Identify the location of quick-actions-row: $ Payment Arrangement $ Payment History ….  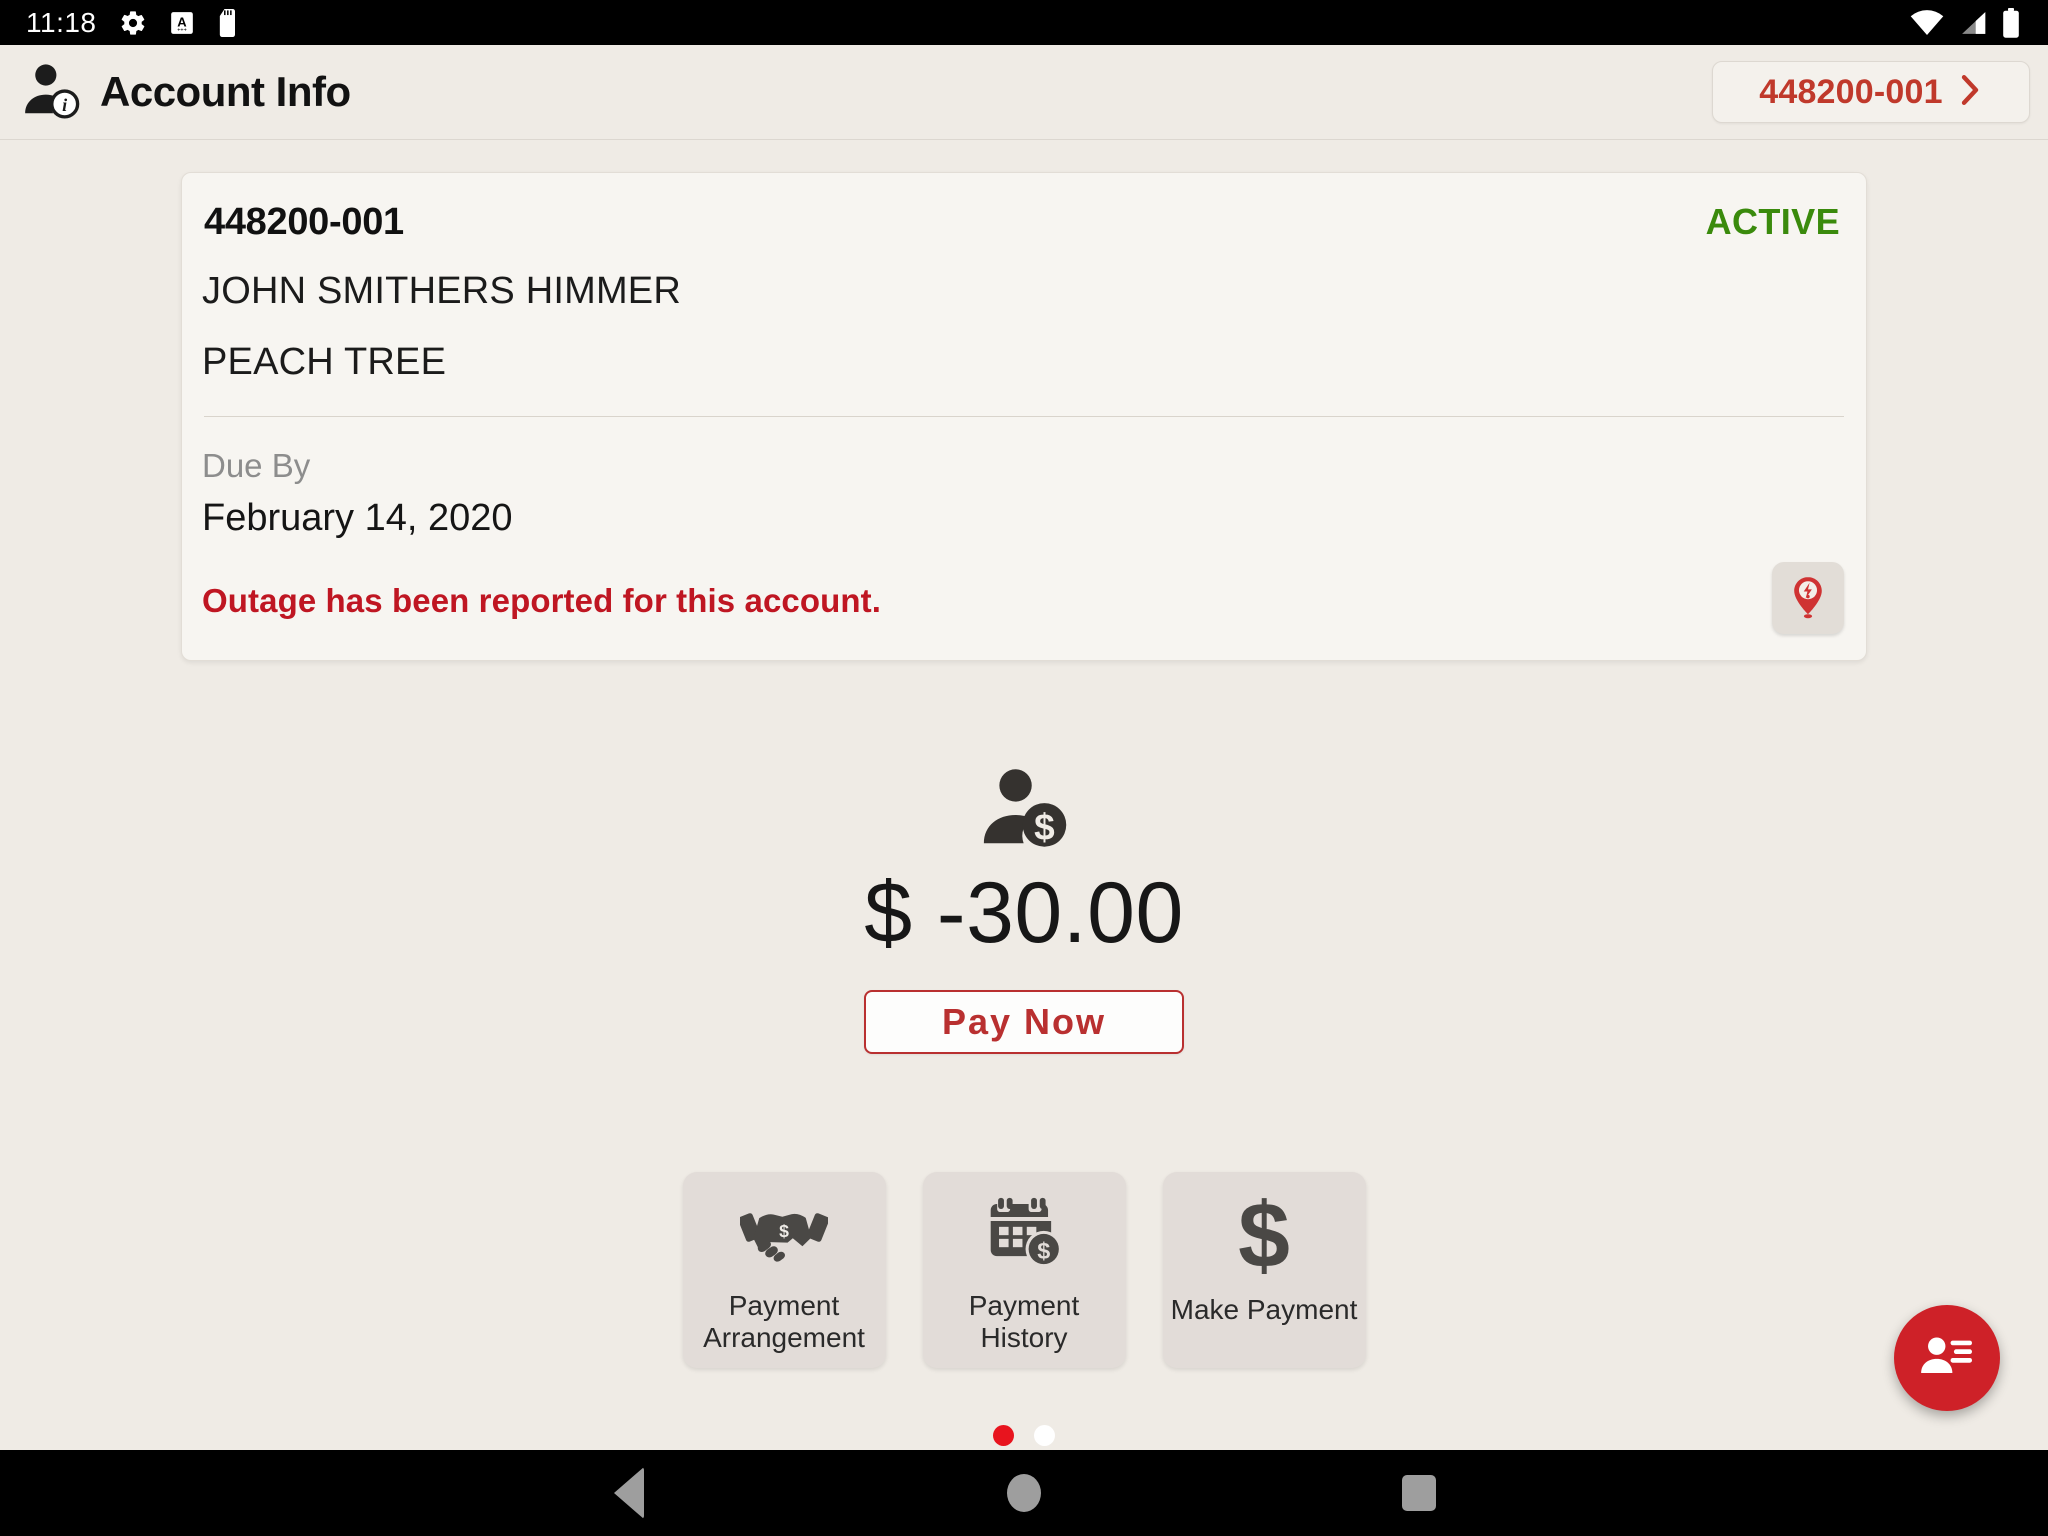
(1024, 1270).